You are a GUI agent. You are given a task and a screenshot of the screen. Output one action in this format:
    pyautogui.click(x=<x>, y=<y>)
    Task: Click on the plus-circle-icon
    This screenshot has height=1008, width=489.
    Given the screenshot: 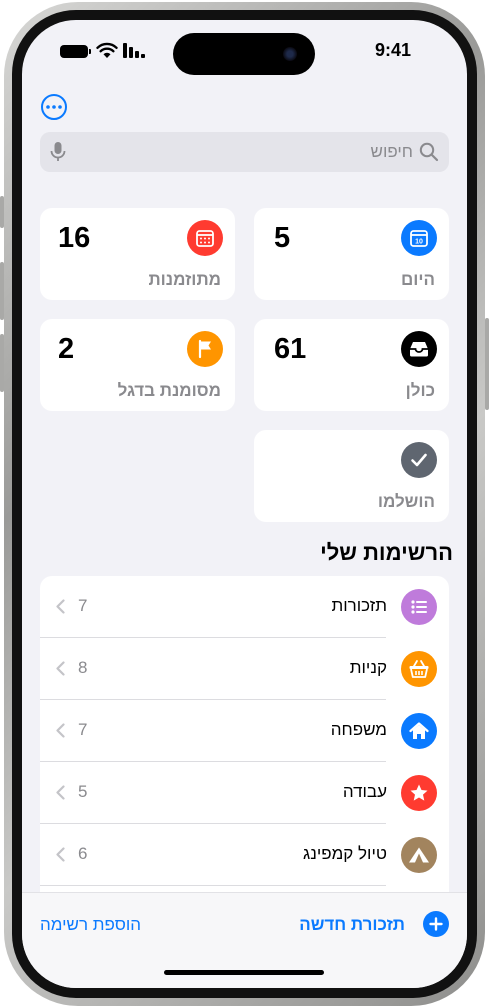 What is the action you would take?
    pyautogui.click(x=436, y=924)
    